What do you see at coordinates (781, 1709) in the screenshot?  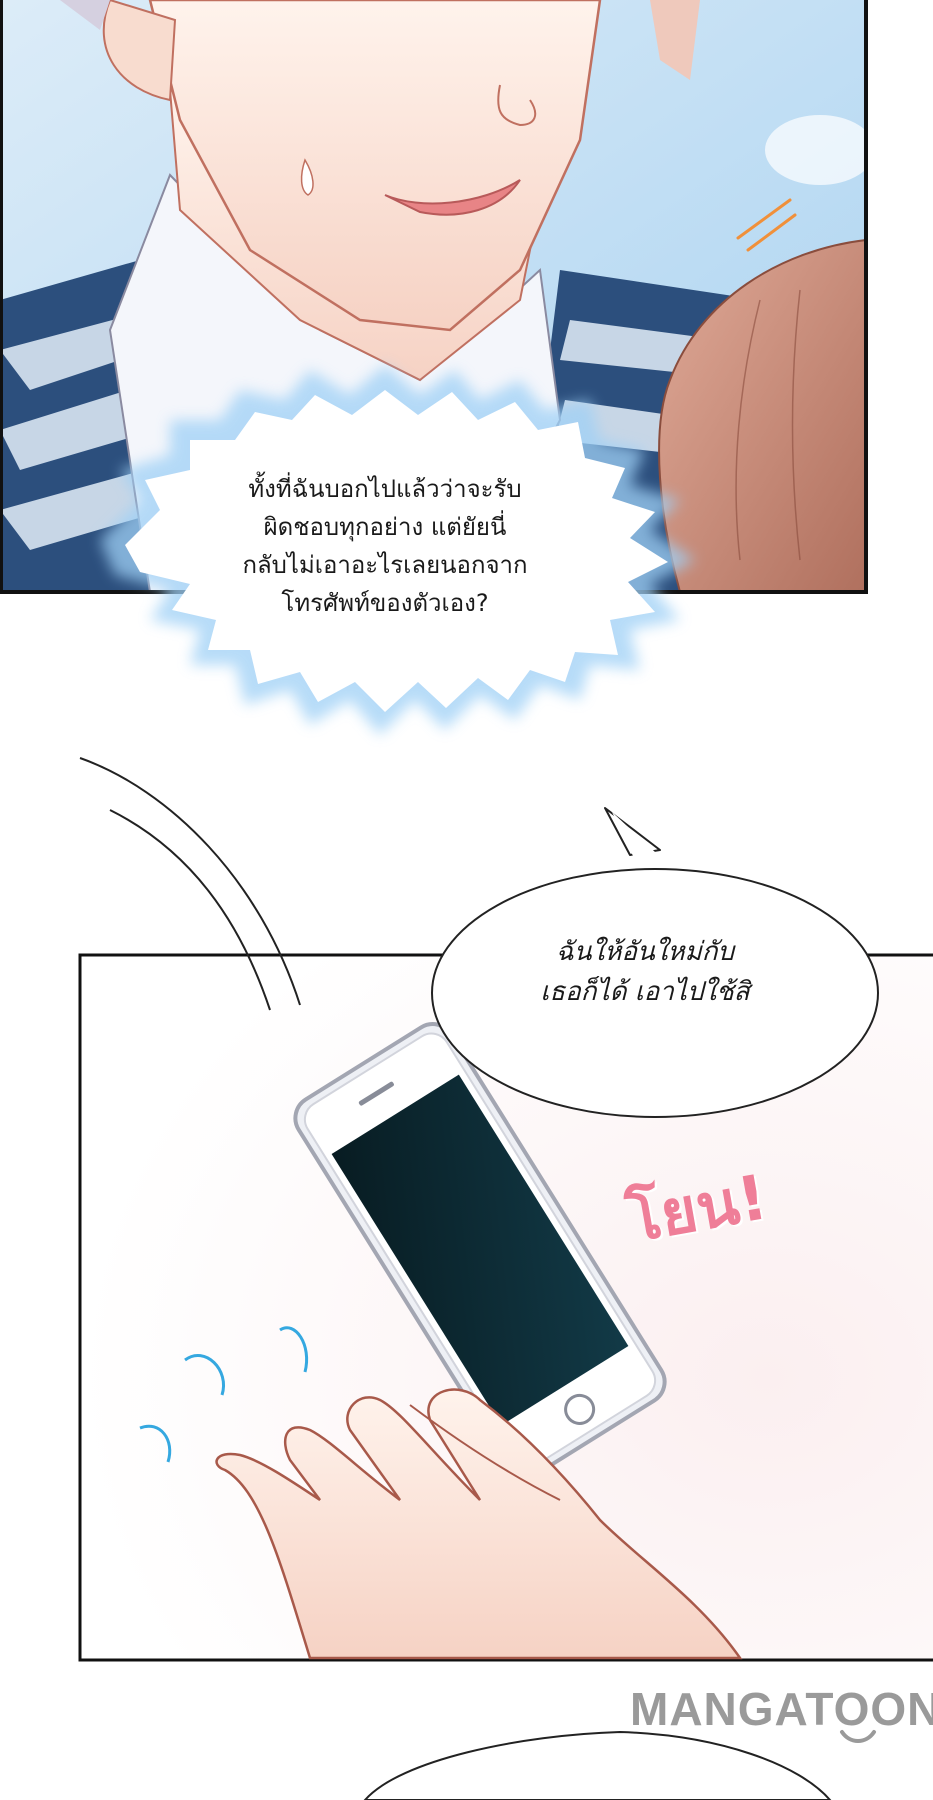 I see `watermark-logo: MANGATOON` at bounding box center [781, 1709].